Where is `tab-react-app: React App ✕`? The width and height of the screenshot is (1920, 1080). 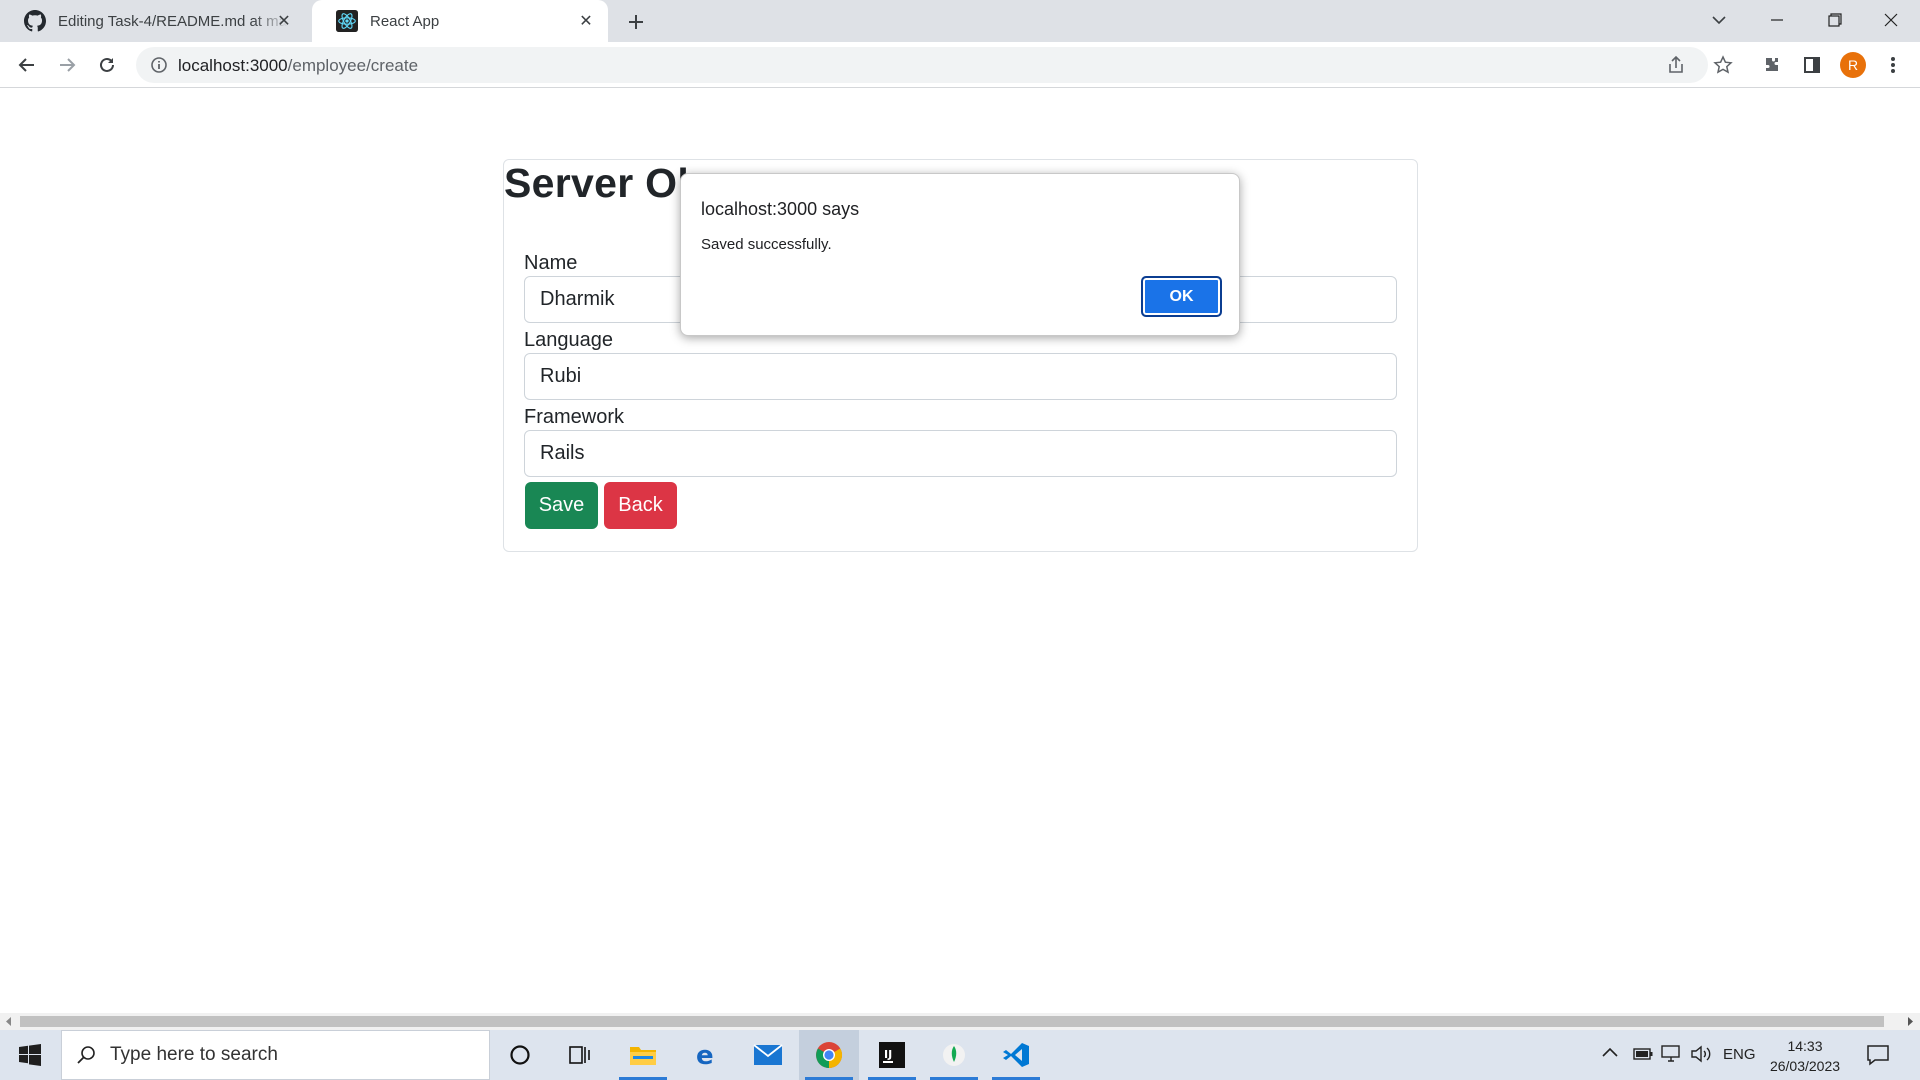 tab-react-app: React App ✕ is located at coordinates (460, 21).